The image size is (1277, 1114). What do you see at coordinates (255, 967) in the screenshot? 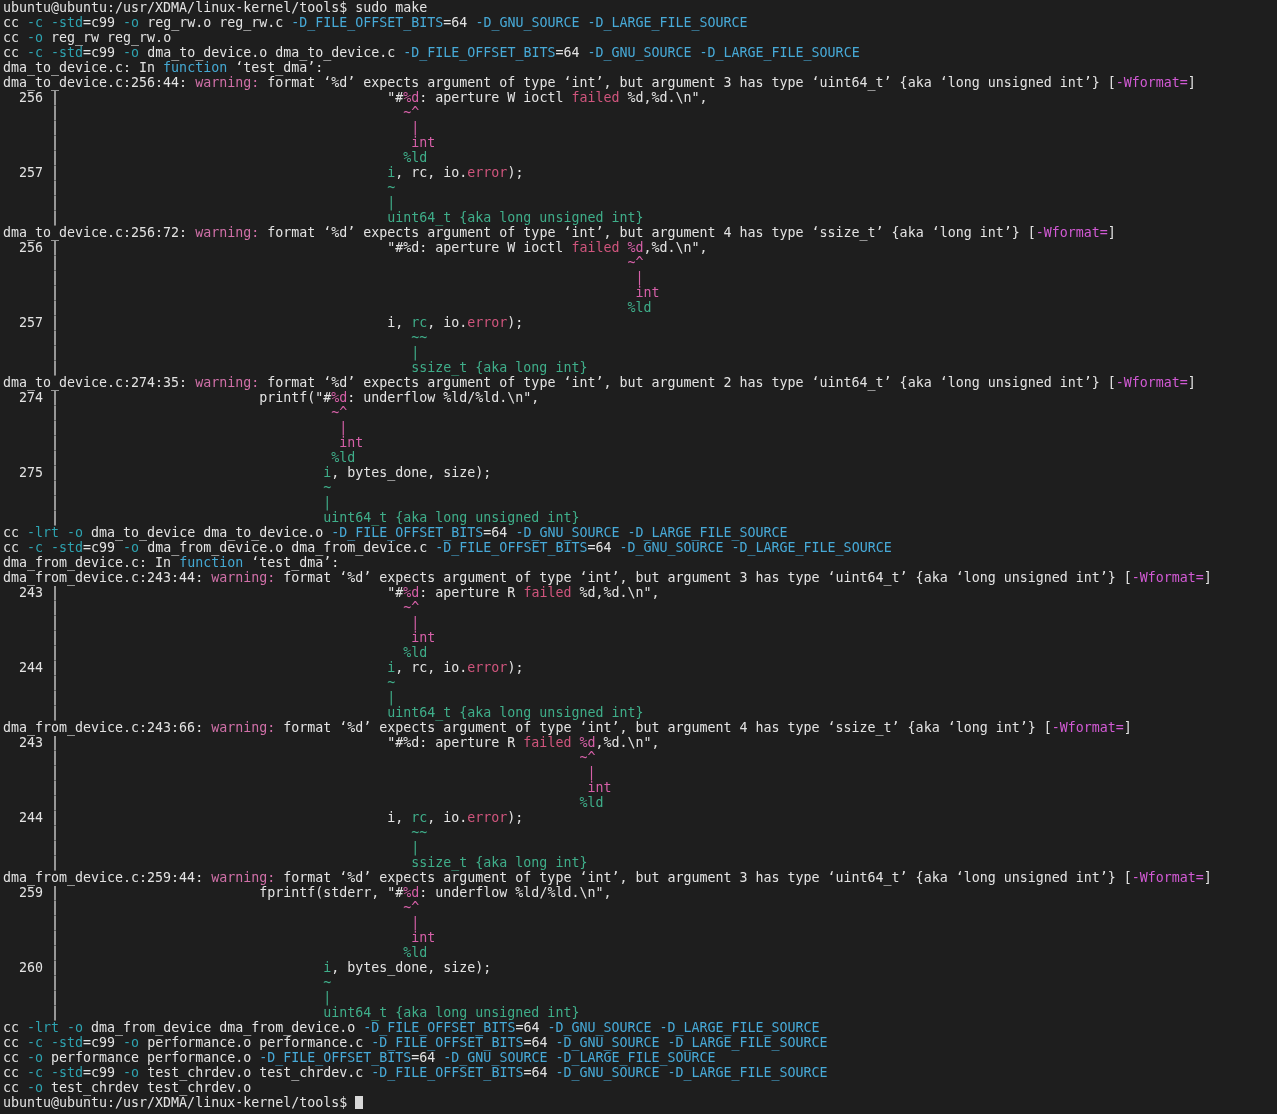
I see `terminal-line: 260 | i, bytes_done, size);` at bounding box center [255, 967].